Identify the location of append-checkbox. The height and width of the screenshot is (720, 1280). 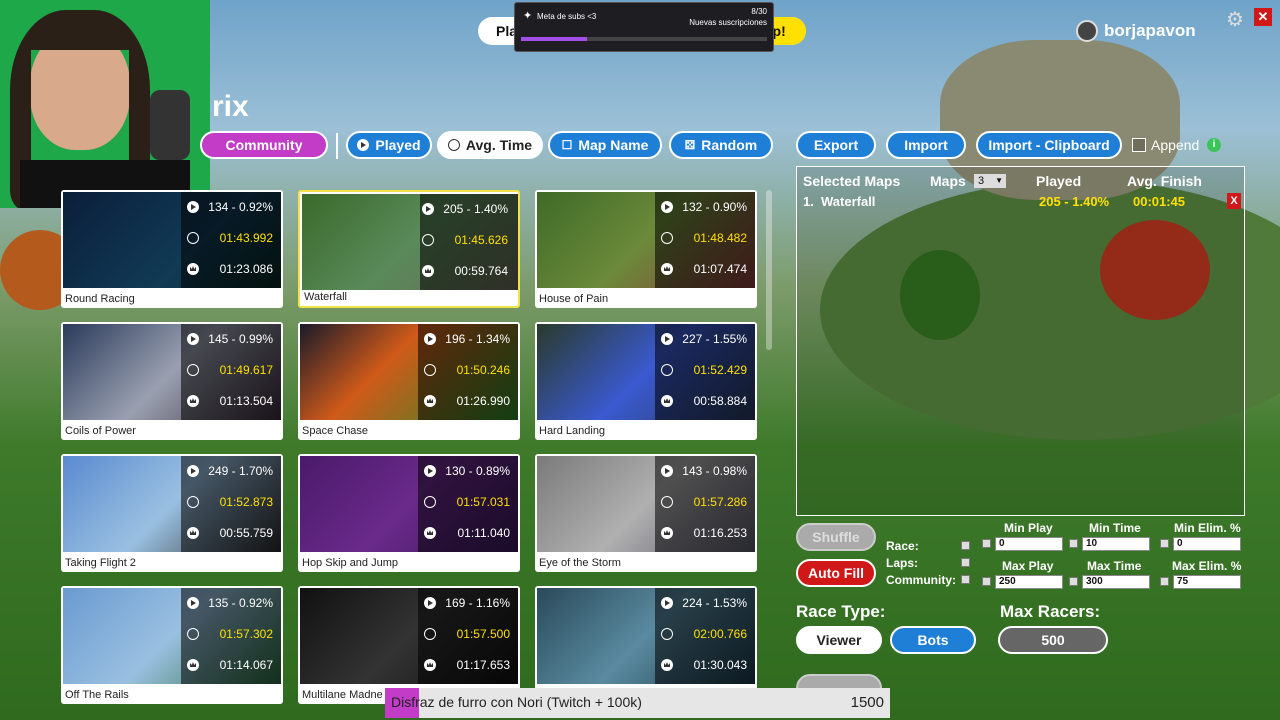
(1139, 145).